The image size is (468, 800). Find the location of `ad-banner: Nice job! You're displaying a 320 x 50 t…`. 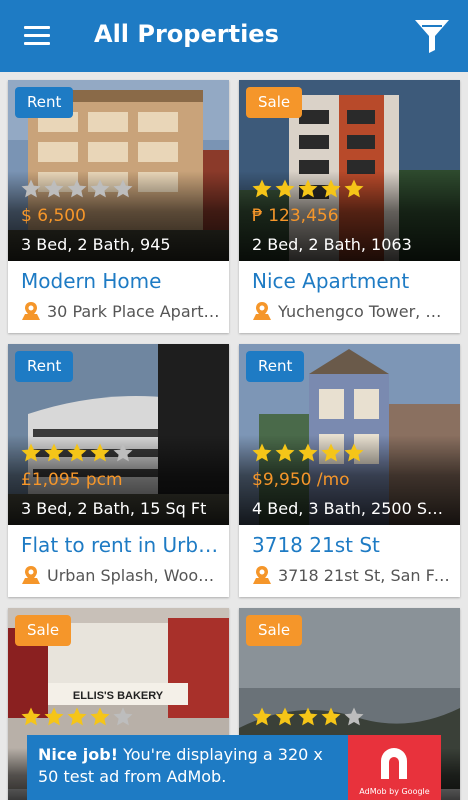

ad-banner: Nice job! You're displaying a 320 x 50 t… is located at coordinates (234, 767).